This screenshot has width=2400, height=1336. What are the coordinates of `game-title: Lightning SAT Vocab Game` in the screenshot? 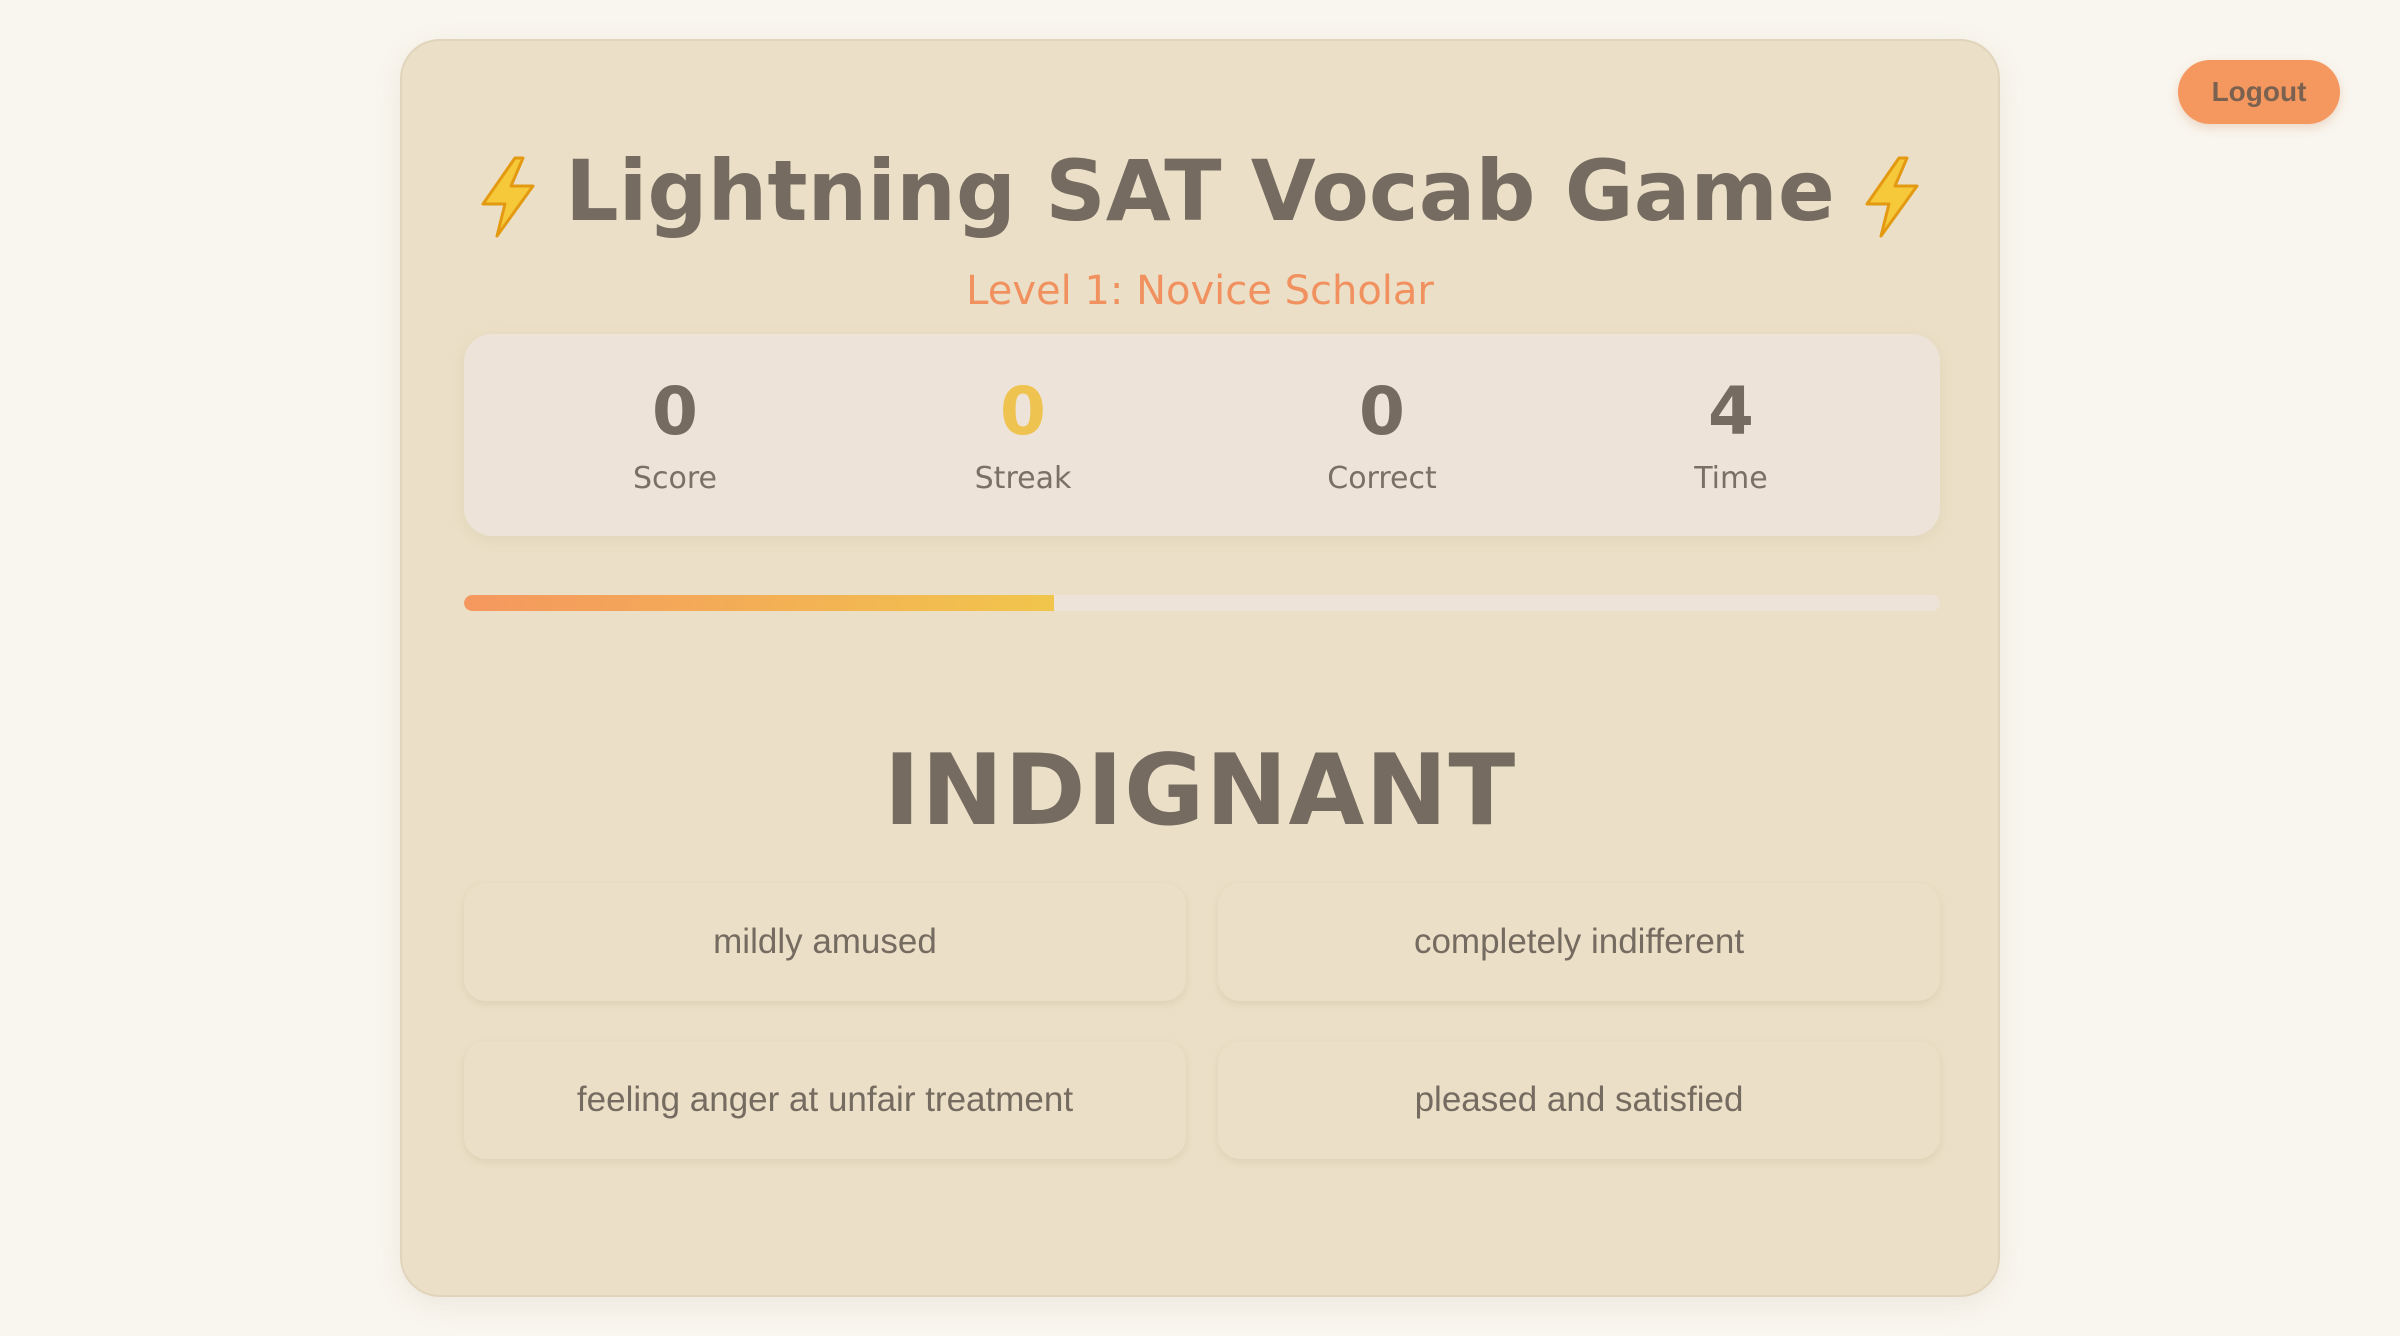 It's located at (1200, 191).